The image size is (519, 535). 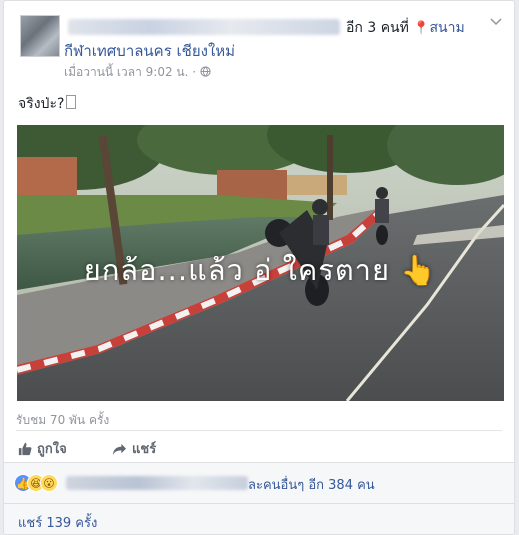 I want to click on reactions-bar: 👍 😆 😮 ละคนอื่นๆ อีก 384 คน, so click(x=259, y=483).